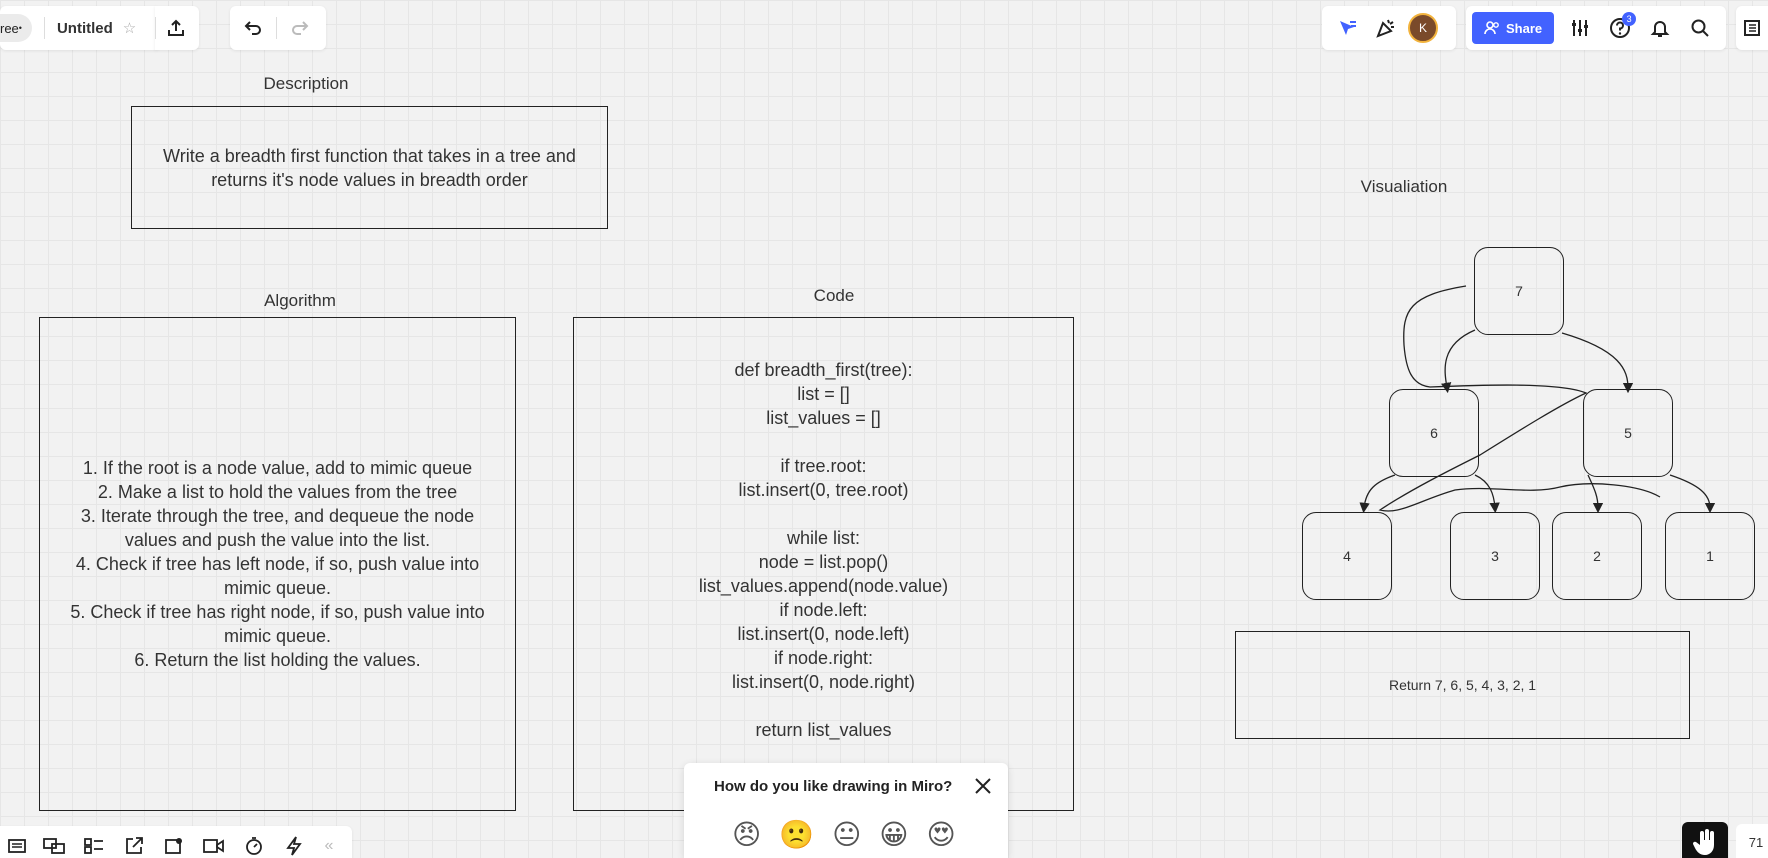  What do you see at coordinates (893, 834) in the screenshot?
I see `happy-emoji-icon: 😀` at bounding box center [893, 834].